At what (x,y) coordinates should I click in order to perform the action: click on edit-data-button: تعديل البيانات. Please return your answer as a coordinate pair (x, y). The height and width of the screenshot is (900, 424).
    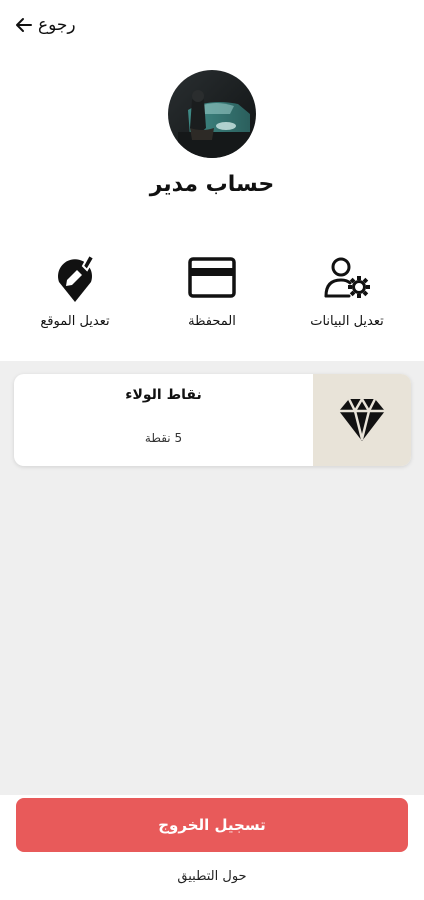
    Looking at the image, I should click on (347, 295).